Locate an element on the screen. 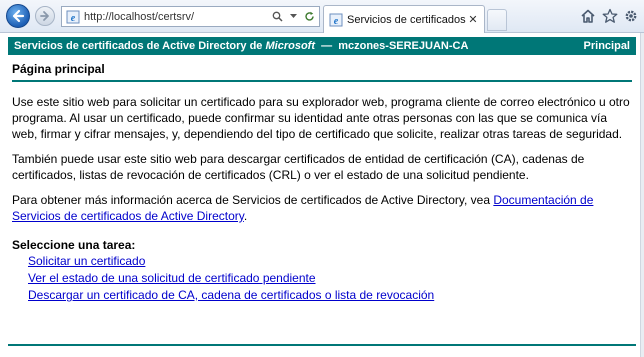  forward-arrow-icon is located at coordinates (44, 16).